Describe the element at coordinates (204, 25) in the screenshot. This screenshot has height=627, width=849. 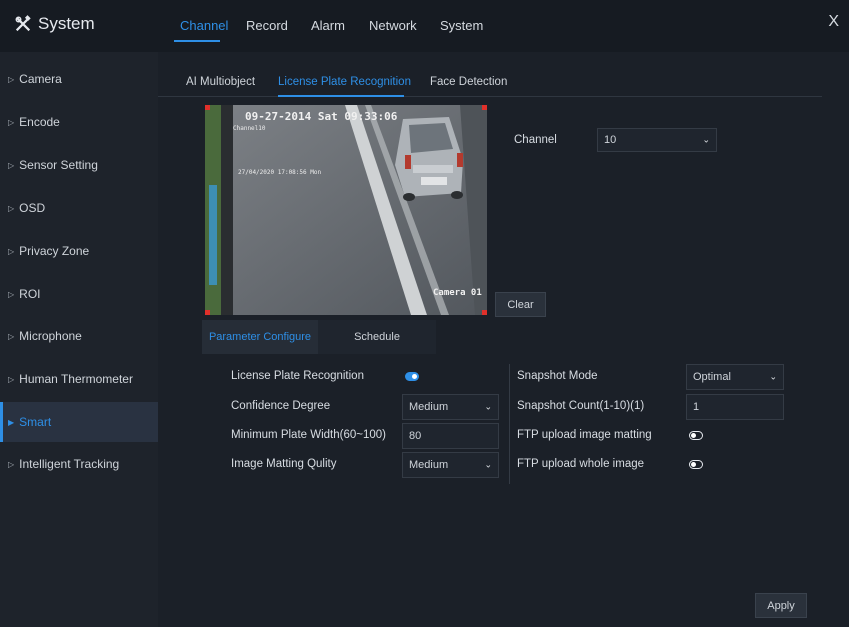
I see `tab-channel: Channel` at that location.